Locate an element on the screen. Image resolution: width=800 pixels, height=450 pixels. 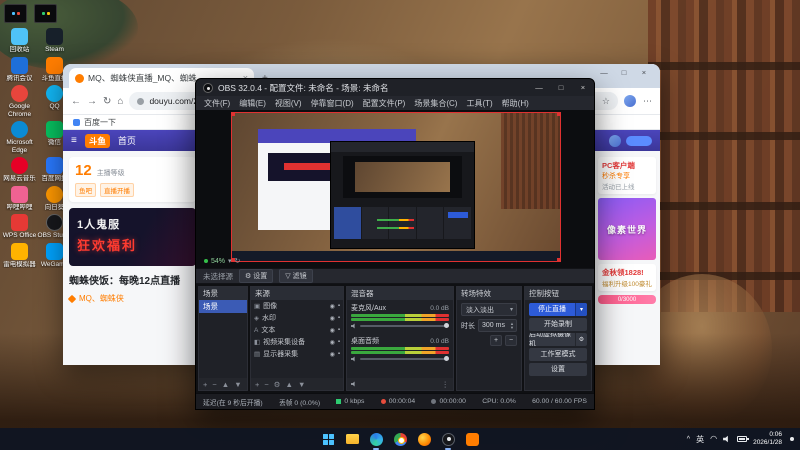
desktop-icon-chrome: Google Chrome is located at coordinates (19, 101).